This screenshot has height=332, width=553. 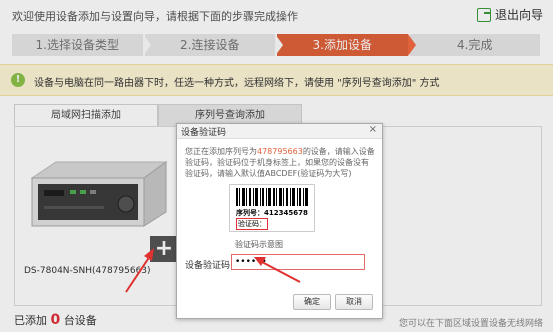 I want to click on barcode-serial: 序列号：412345678, so click(x=272, y=213).